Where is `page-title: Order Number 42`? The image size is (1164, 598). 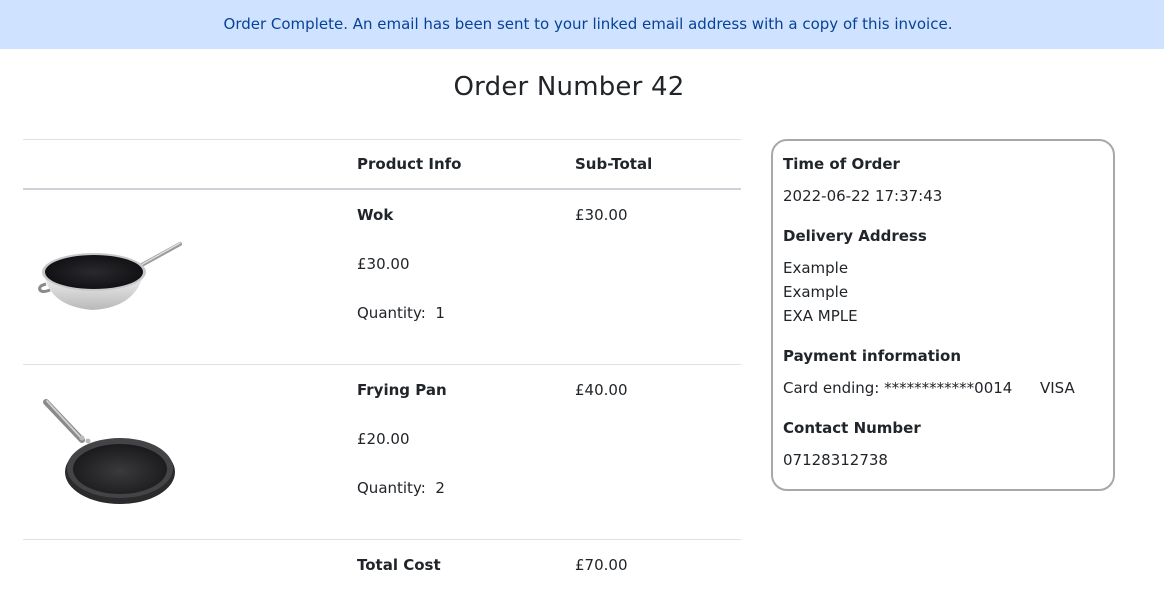 page-title: Order Number 42 is located at coordinates (569, 87).